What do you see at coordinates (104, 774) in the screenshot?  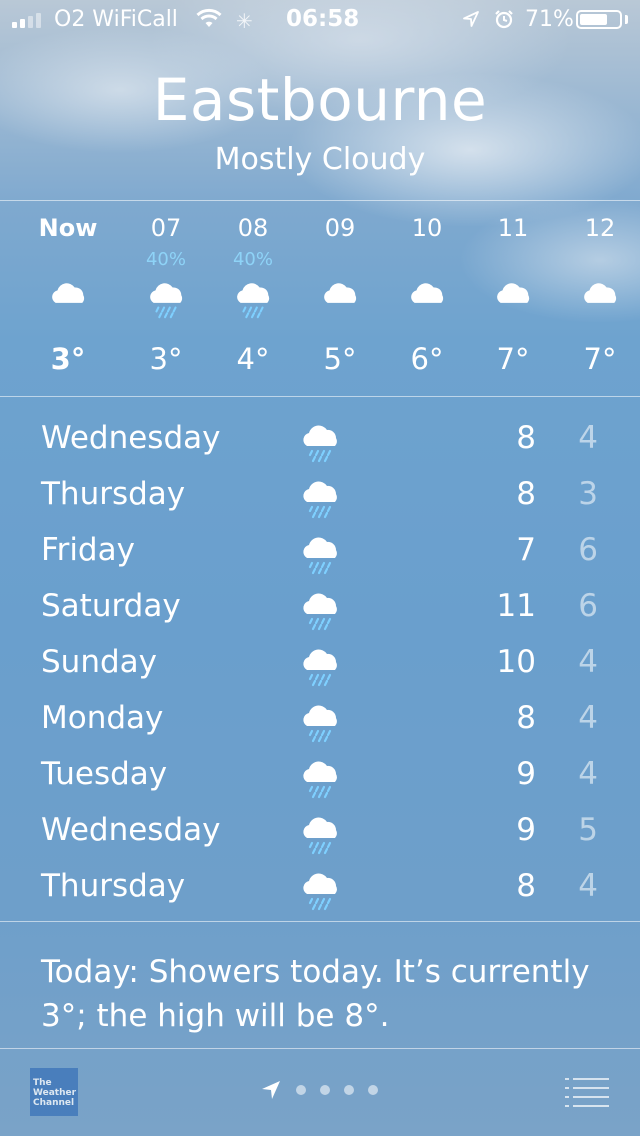 I see `day-name: Tuesday` at bounding box center [104, 774].